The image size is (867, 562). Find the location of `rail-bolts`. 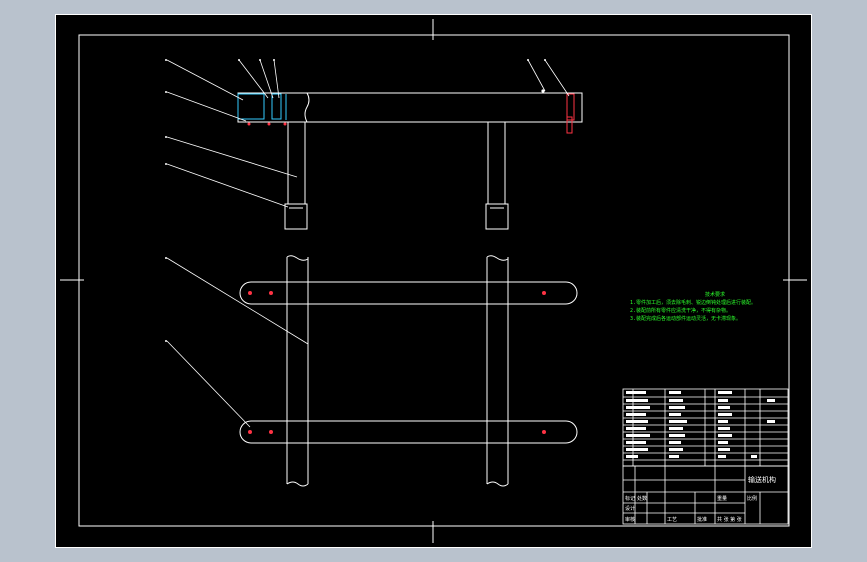

rail-bolts is located at coordinates (397, 362).